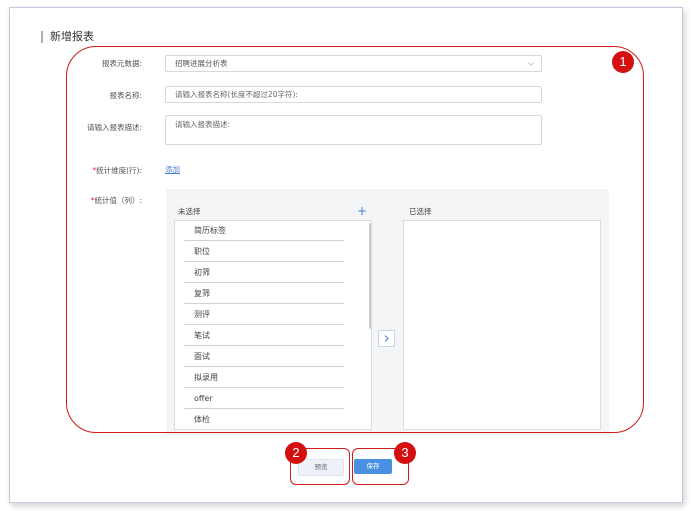 The image size is (694, 511). Describe the element at coordinates (296, 453) in the screenshot. I see `annotation-marker-2: 2` at that location.